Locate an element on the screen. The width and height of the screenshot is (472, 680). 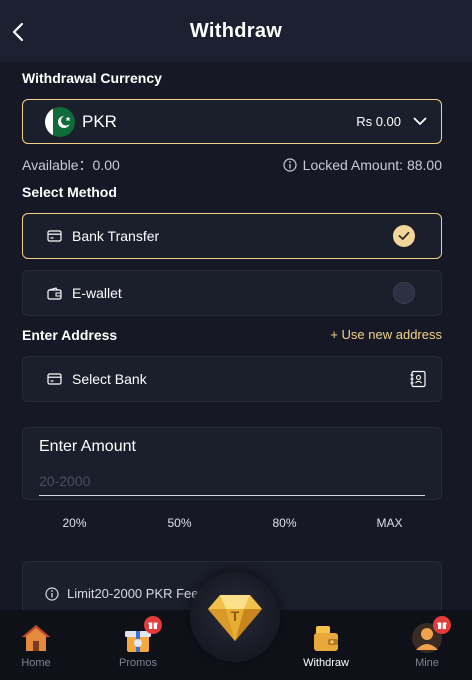
chevron-left-icon is located at coordinates (18, 32).